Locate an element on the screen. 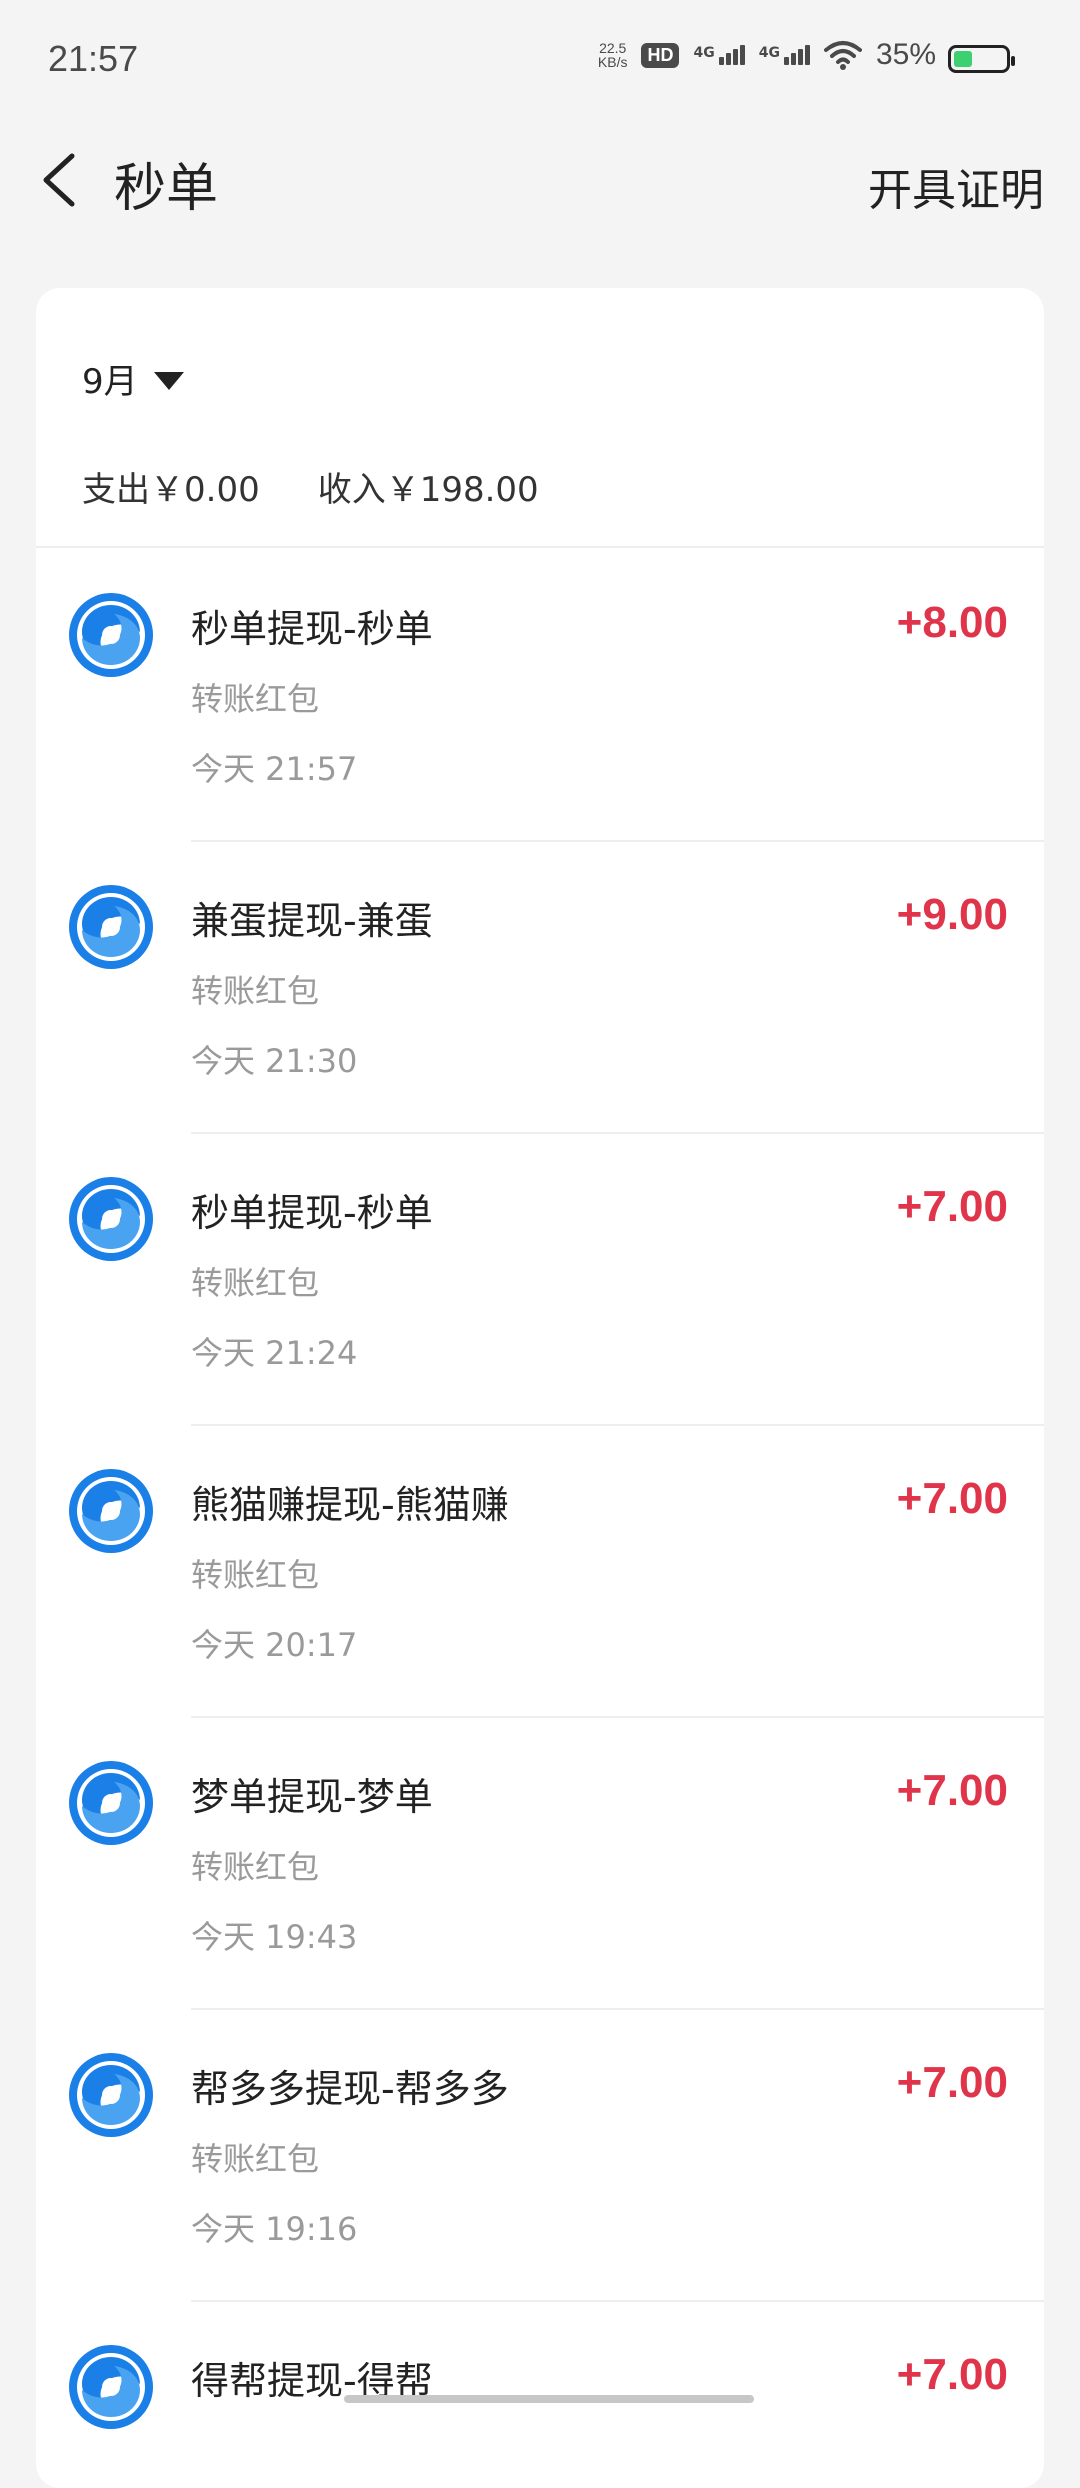  sim1-label: 4G is located at coordinates (704, 53).